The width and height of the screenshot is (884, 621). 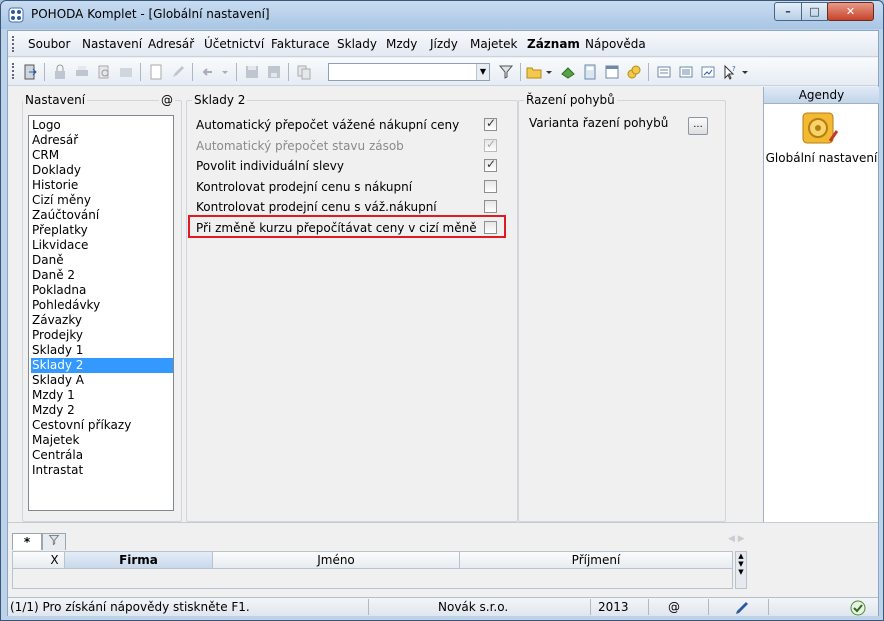 I want to click on list-item: Cestovní příkazy, so click(x=102, y=425).